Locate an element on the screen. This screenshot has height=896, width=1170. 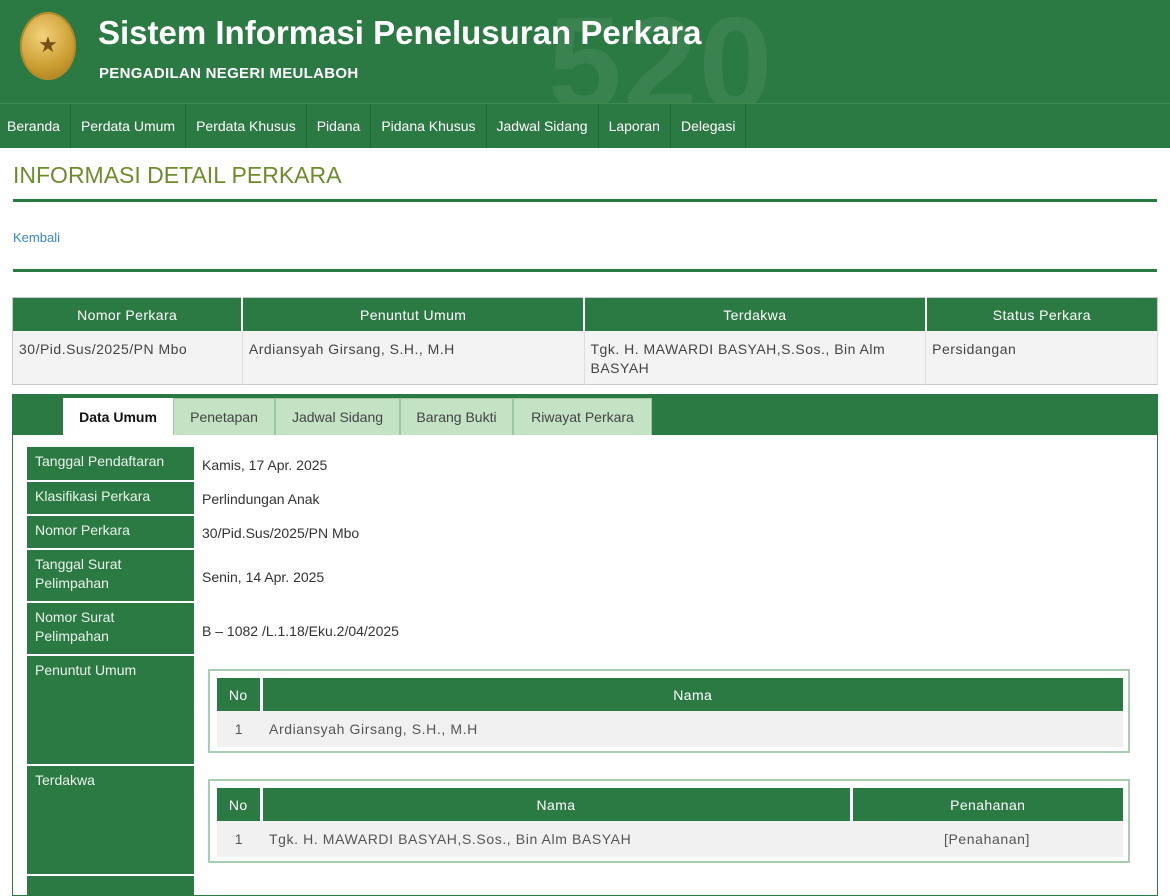
value-klasifikasi-perkara: Perlindungan Anak is located at coordinates (261, 499).